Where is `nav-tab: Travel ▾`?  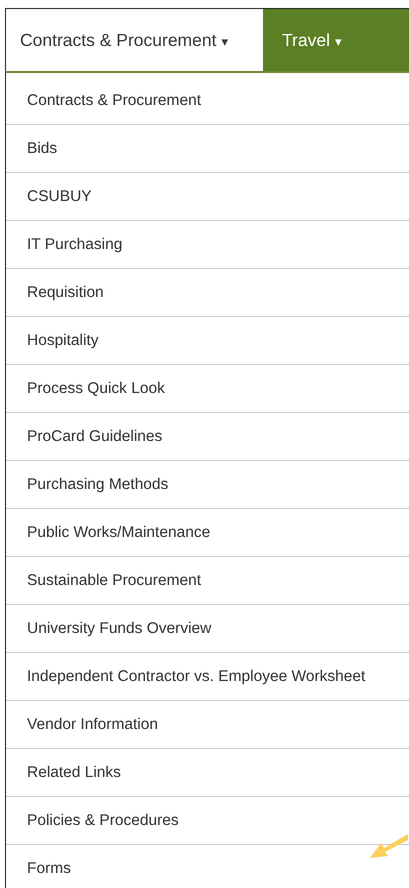
nav-tab: Travel ▾ is located at coordinates (336, 40).